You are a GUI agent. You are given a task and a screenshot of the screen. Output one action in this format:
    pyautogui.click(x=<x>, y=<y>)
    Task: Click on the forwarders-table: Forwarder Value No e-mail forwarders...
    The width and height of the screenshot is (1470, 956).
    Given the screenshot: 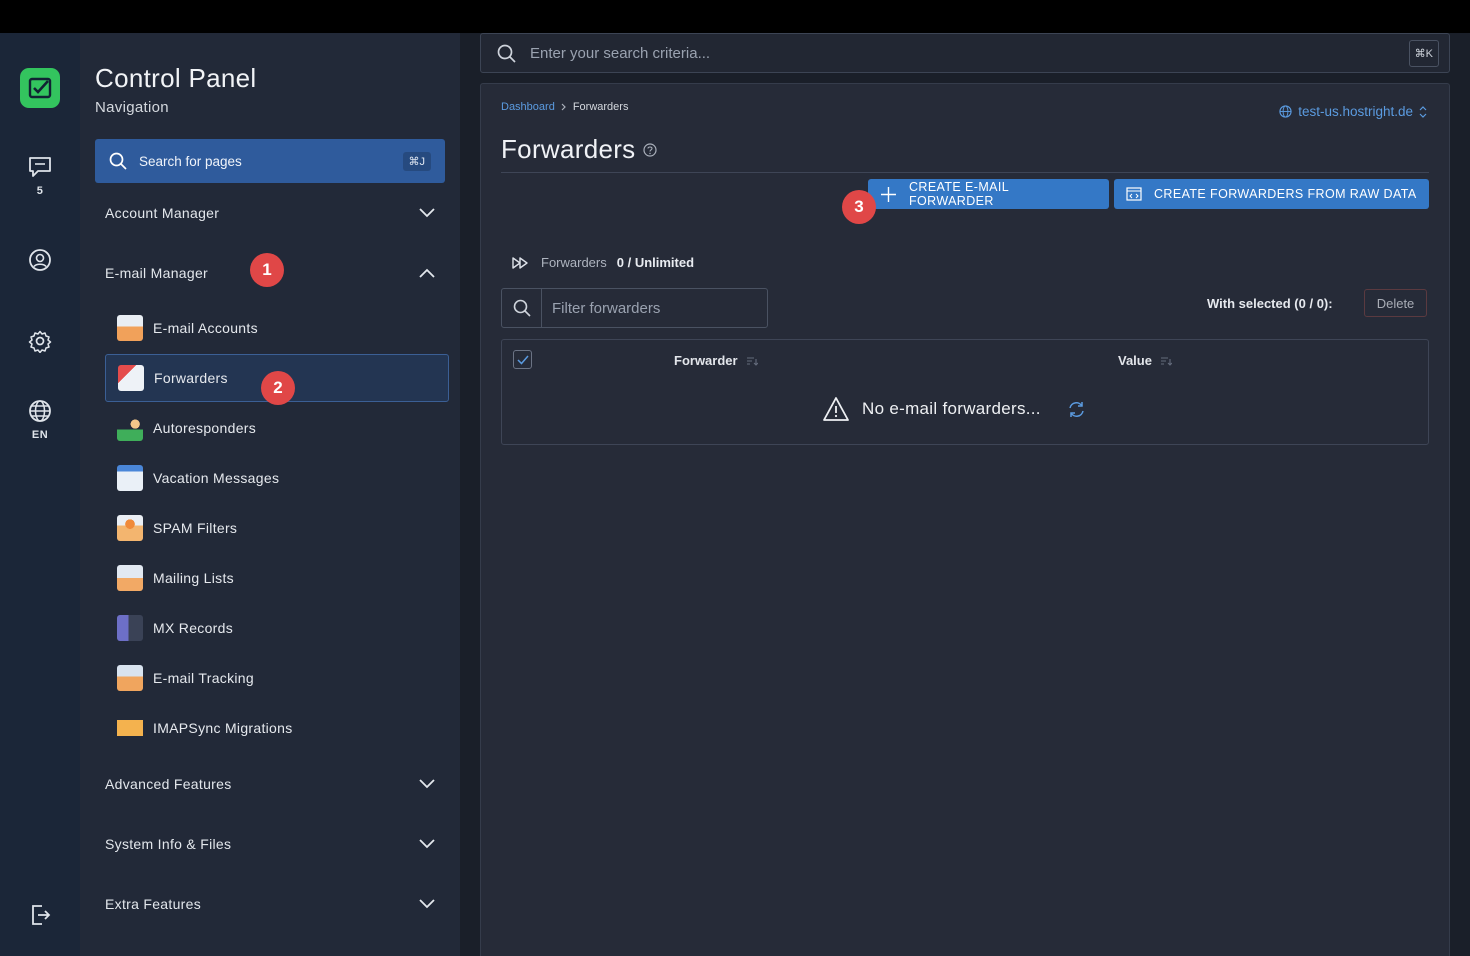 What is the action you would take?
    pyautogui.click(x=965, y=392)
    